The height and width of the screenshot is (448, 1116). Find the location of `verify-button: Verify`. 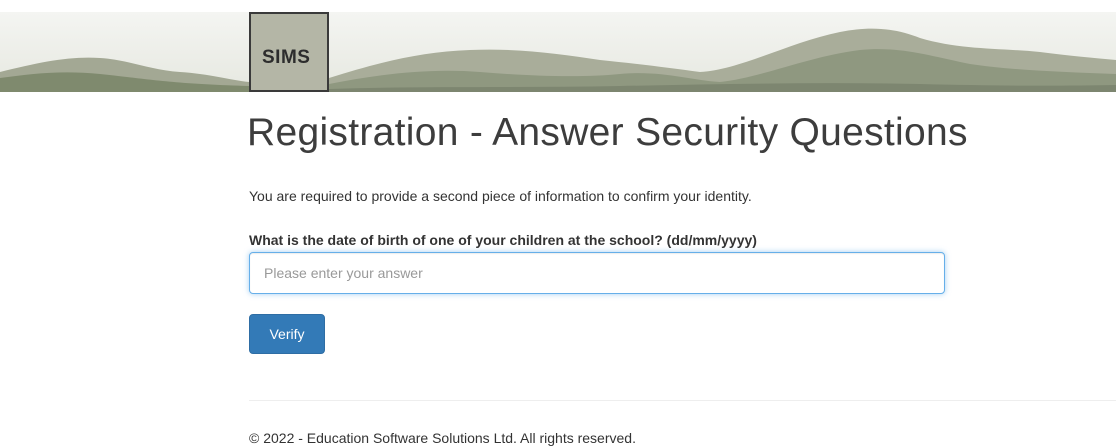

verify-button: Verify is located at coordinates (287, 334).